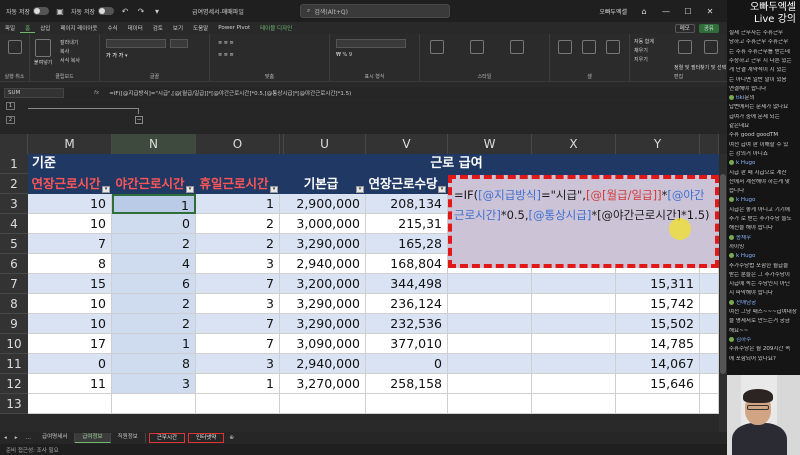  Describe the element at coordinates (658, 384) in the screenshot. I see `table-cell: 15,646` at that location.